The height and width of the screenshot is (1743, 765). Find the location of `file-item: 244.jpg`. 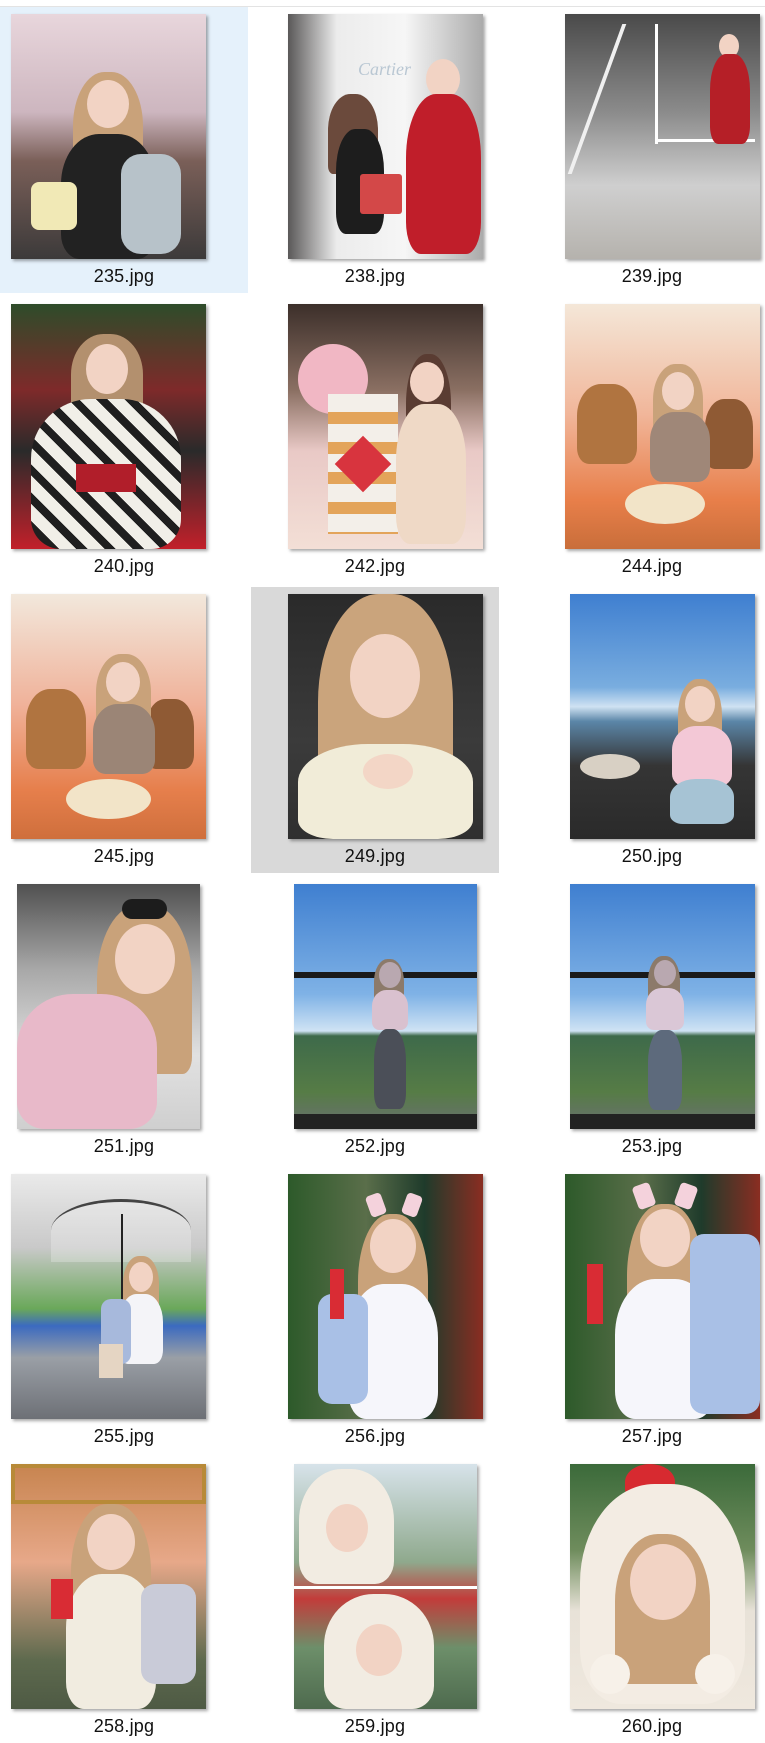

file-item: 244.jpg is located at coordinates (646, 440).